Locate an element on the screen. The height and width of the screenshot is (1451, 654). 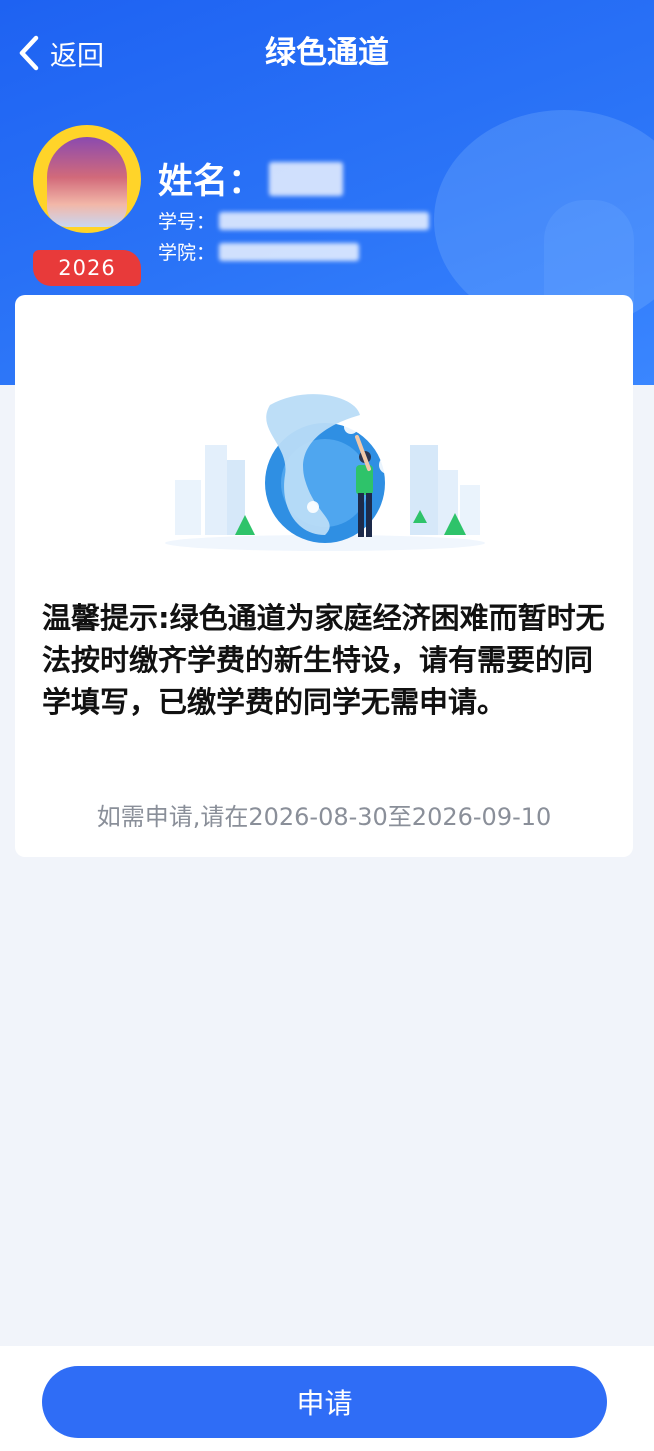
student-id-row: 学号： is located at coordinates (294, 220).